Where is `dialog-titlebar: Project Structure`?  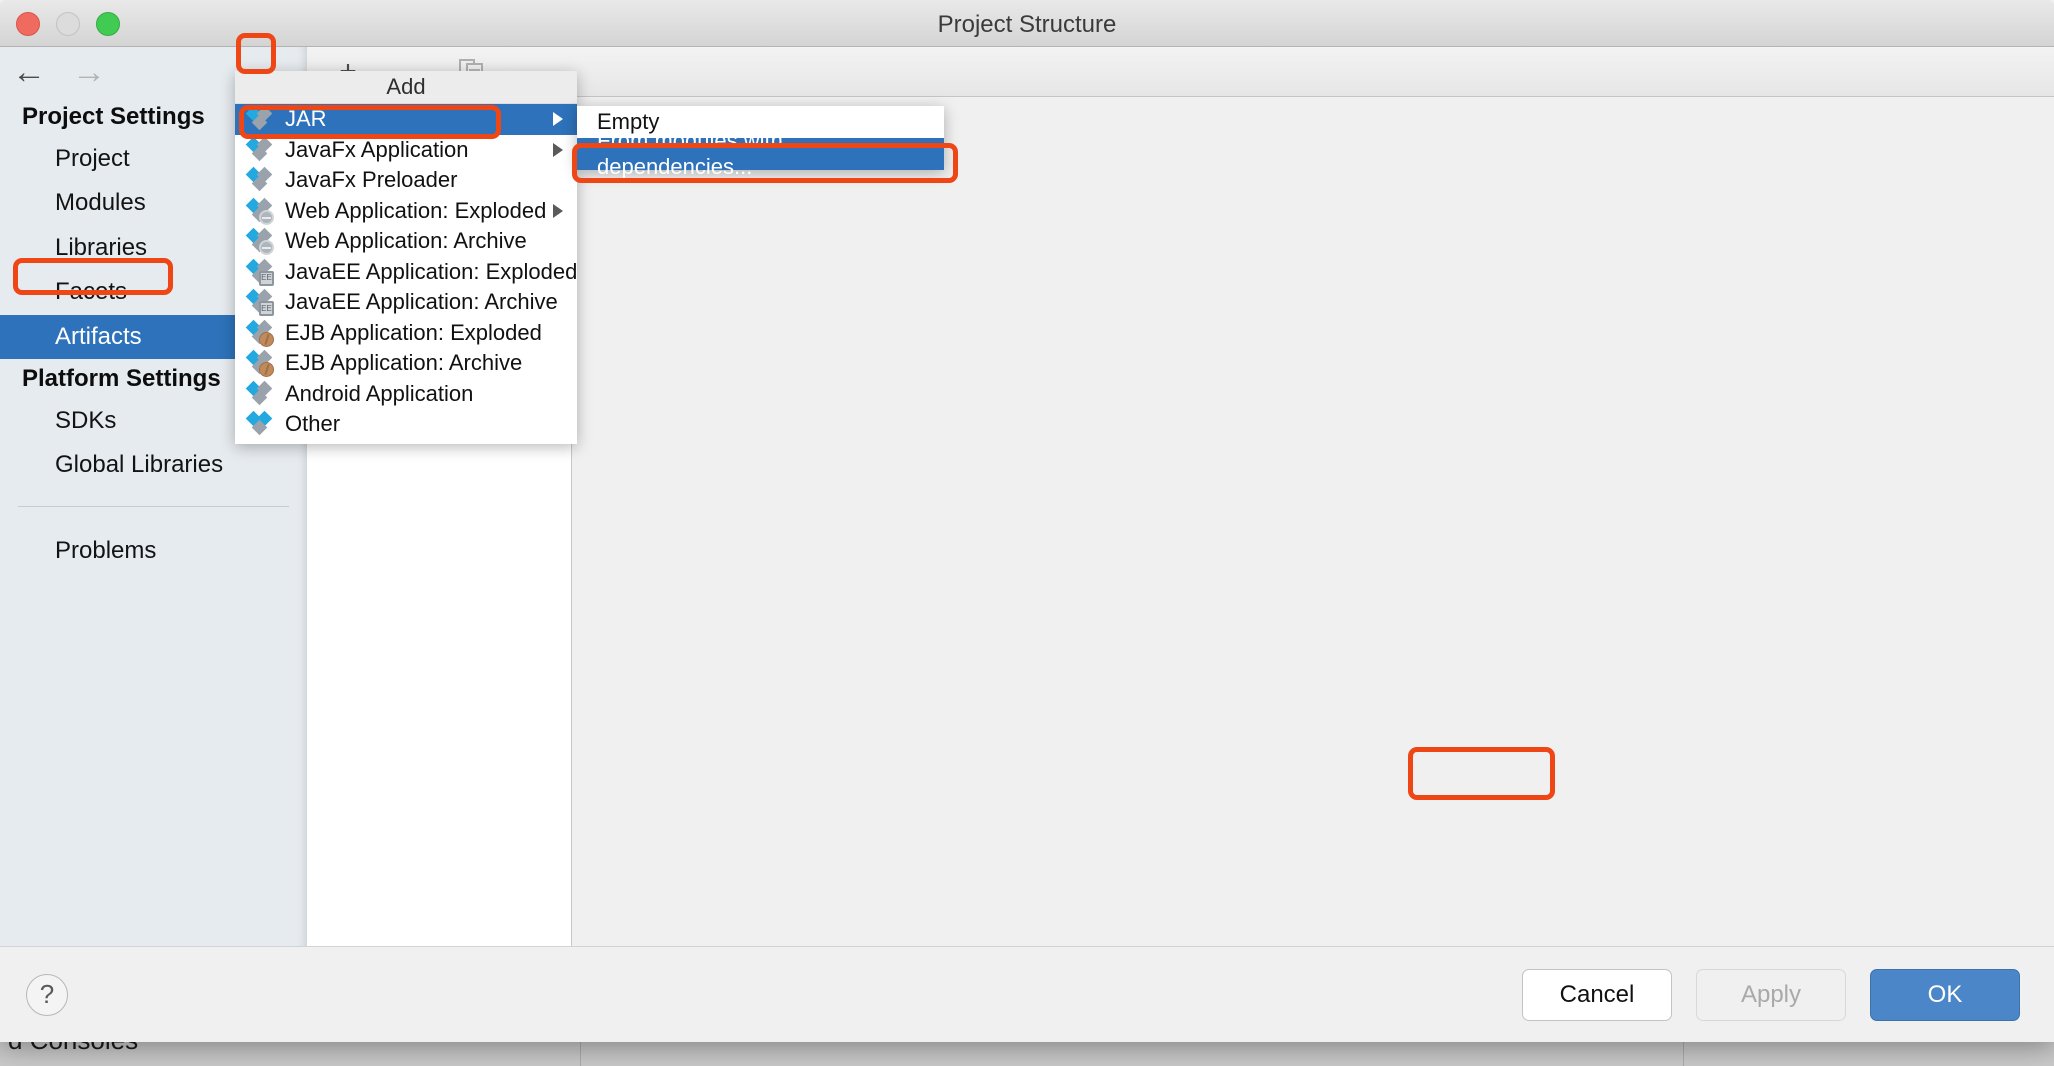 dialog-titlebar: Project Structure is located at coordinates (1027, 23).